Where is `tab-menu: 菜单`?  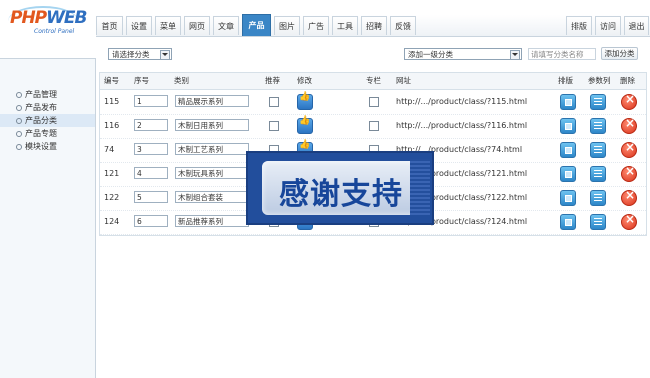 tab-menu: 菜单 is located at coordinates (168, 25).